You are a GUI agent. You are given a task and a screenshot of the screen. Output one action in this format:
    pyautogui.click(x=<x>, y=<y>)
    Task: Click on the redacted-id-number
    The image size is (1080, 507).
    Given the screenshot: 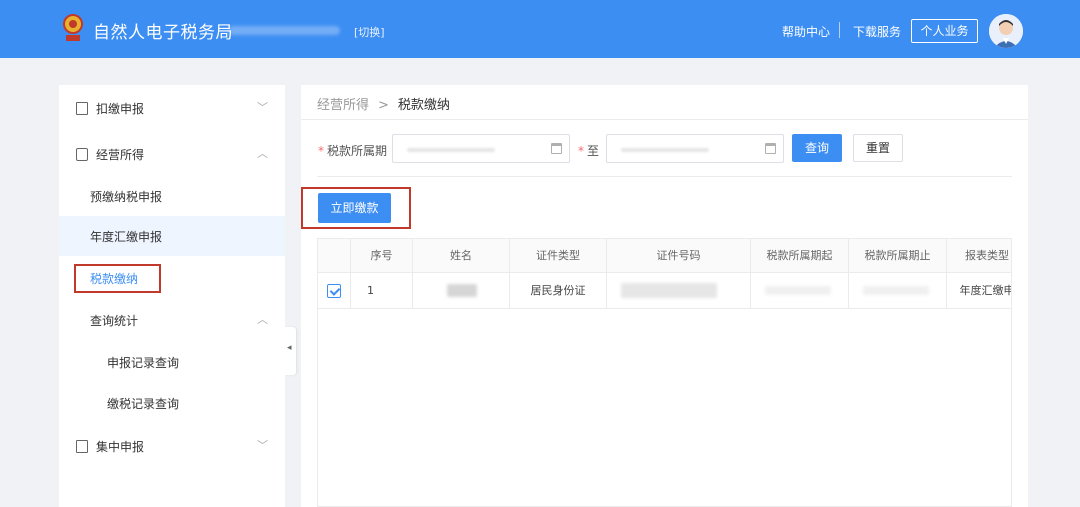 What is the action you would take?
    pyautogui.click(x=669, y=290)
    